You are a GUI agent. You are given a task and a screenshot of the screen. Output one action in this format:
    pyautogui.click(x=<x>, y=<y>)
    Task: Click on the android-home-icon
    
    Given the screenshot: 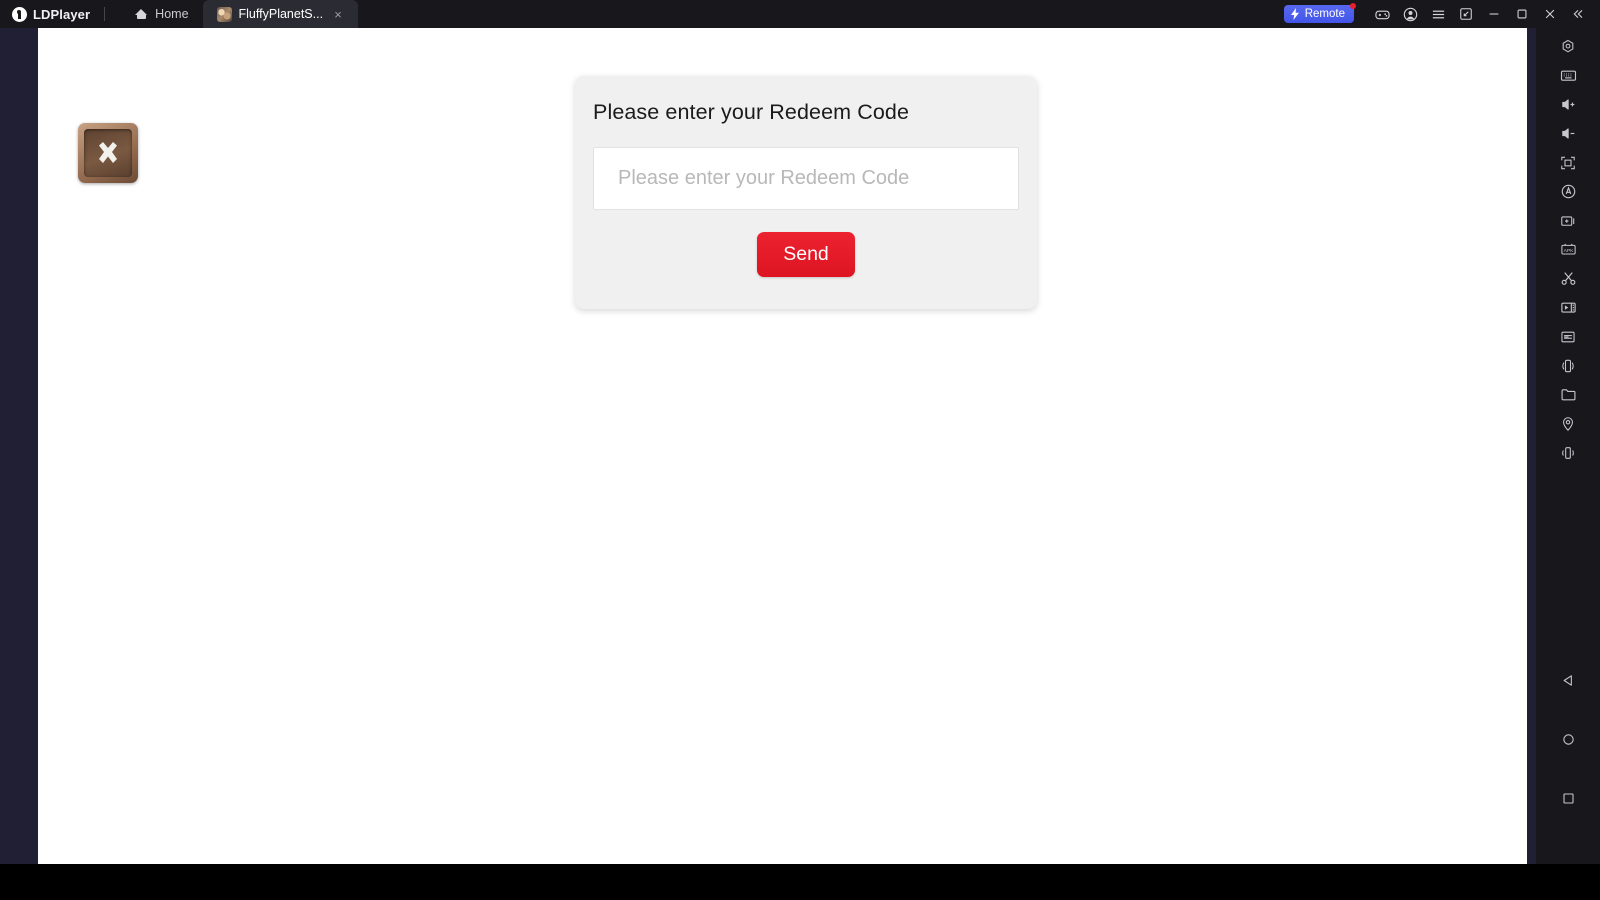 What is the action you would take?
    pyautogui.click(x=1568, y=739)
    